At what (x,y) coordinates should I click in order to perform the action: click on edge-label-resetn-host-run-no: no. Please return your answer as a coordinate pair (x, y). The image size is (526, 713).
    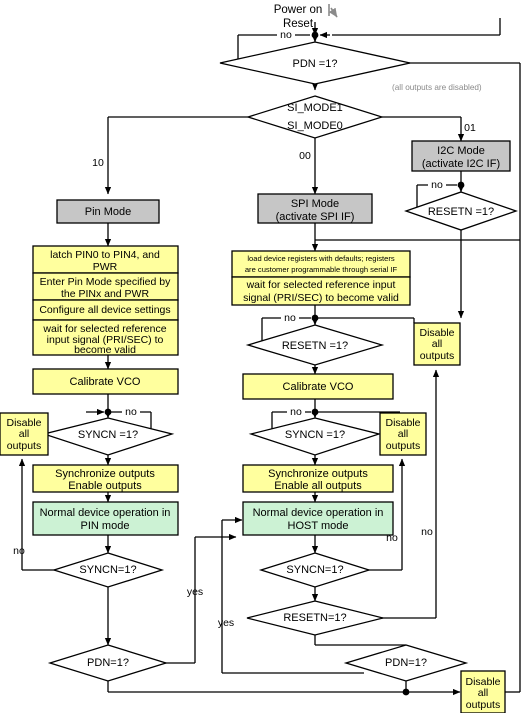
    Looking at the image, I should click on (427, 532).